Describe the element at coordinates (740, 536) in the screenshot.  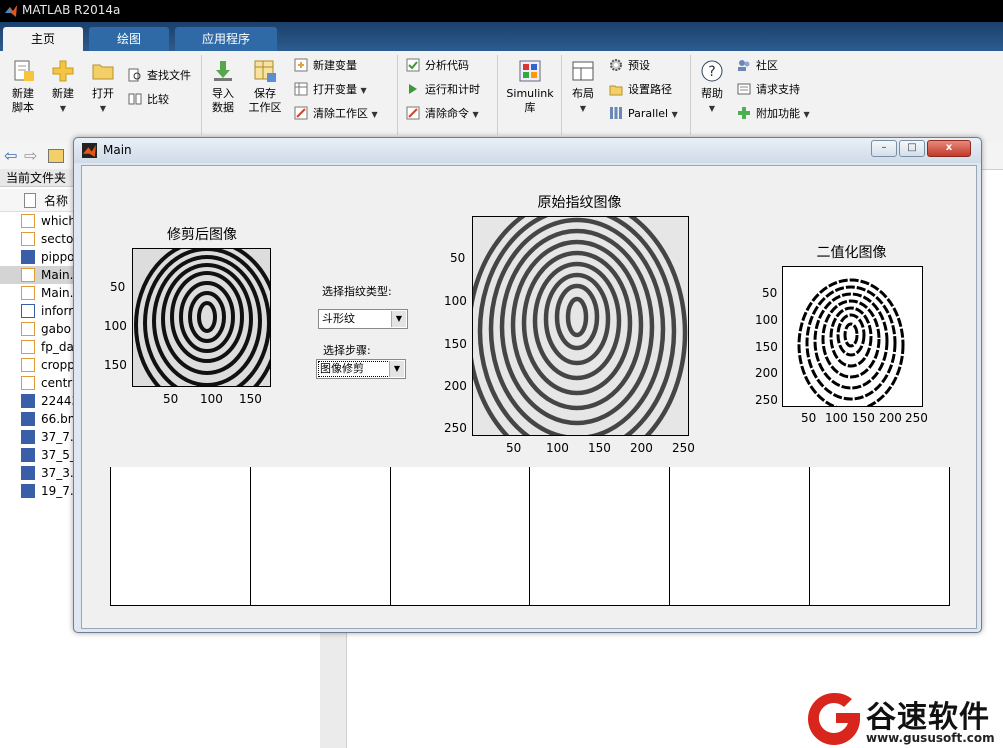
I see `thumbnail-axes` at that location.